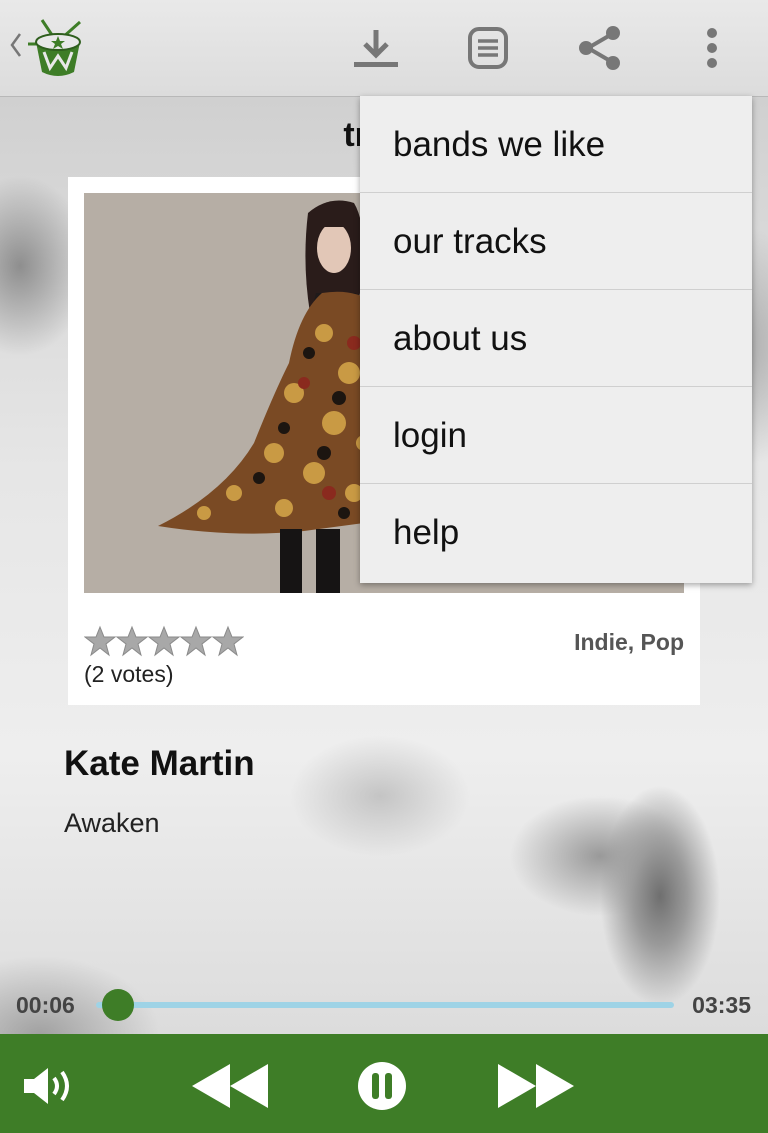 This screenshot has height=1133, width=768. I want to click on app-logo-icon, so click(56, 48).